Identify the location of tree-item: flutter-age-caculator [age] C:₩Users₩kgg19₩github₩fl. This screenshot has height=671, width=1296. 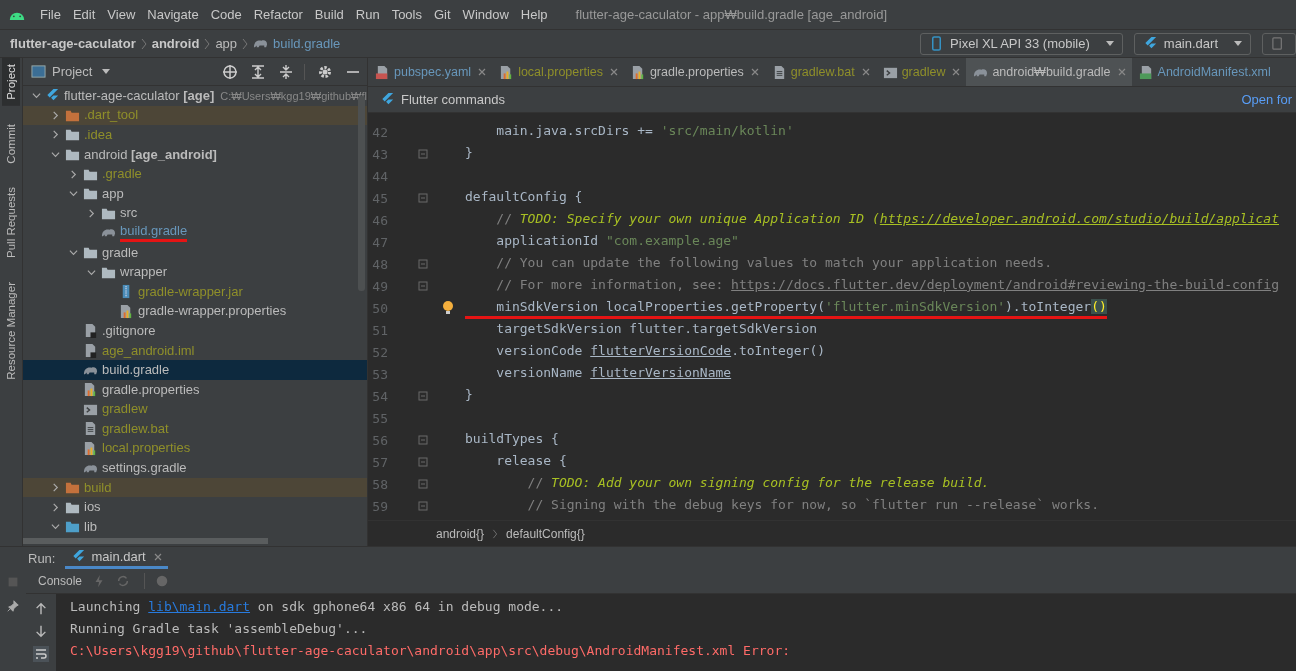
(195, 96).